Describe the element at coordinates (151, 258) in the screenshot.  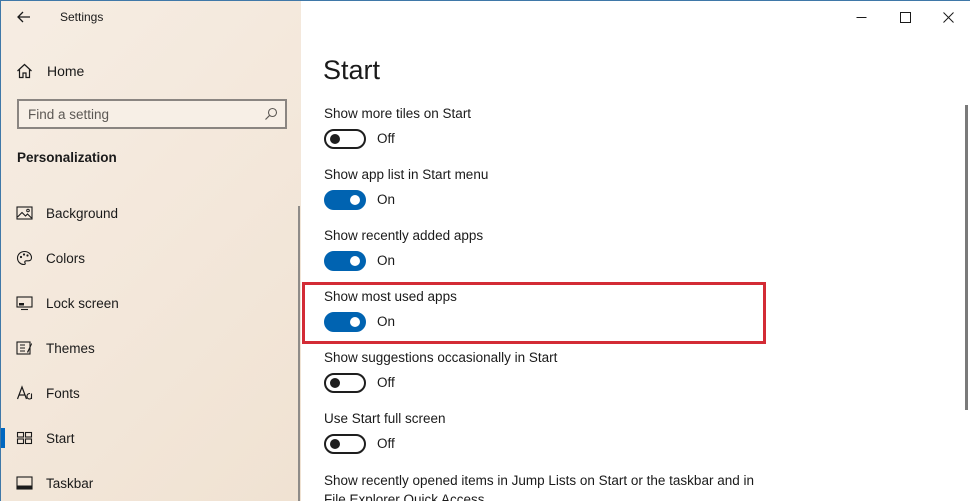
I see `sidebar-item-colors: Colors` at that location.